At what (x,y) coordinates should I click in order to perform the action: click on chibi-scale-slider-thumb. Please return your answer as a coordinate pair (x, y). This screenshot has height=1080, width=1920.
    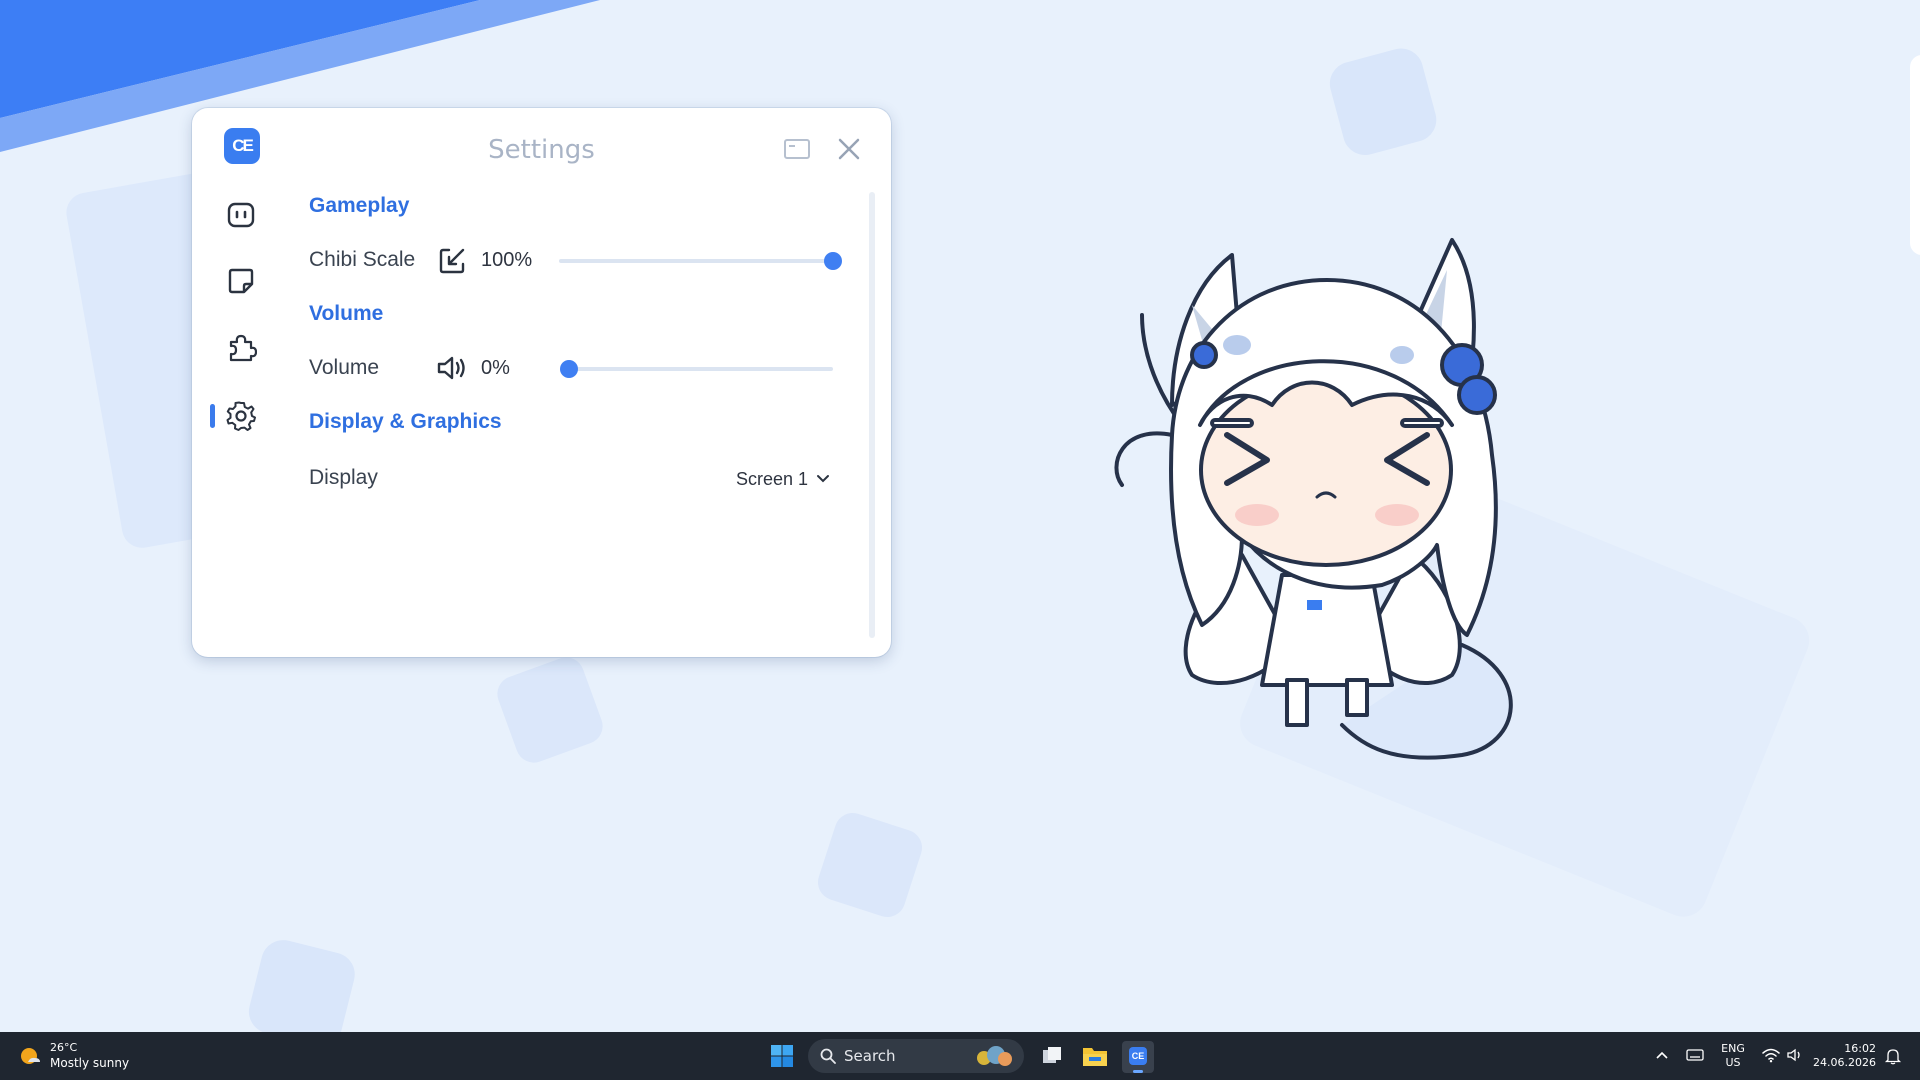
    Looking at the image, I should click on (833, 261).